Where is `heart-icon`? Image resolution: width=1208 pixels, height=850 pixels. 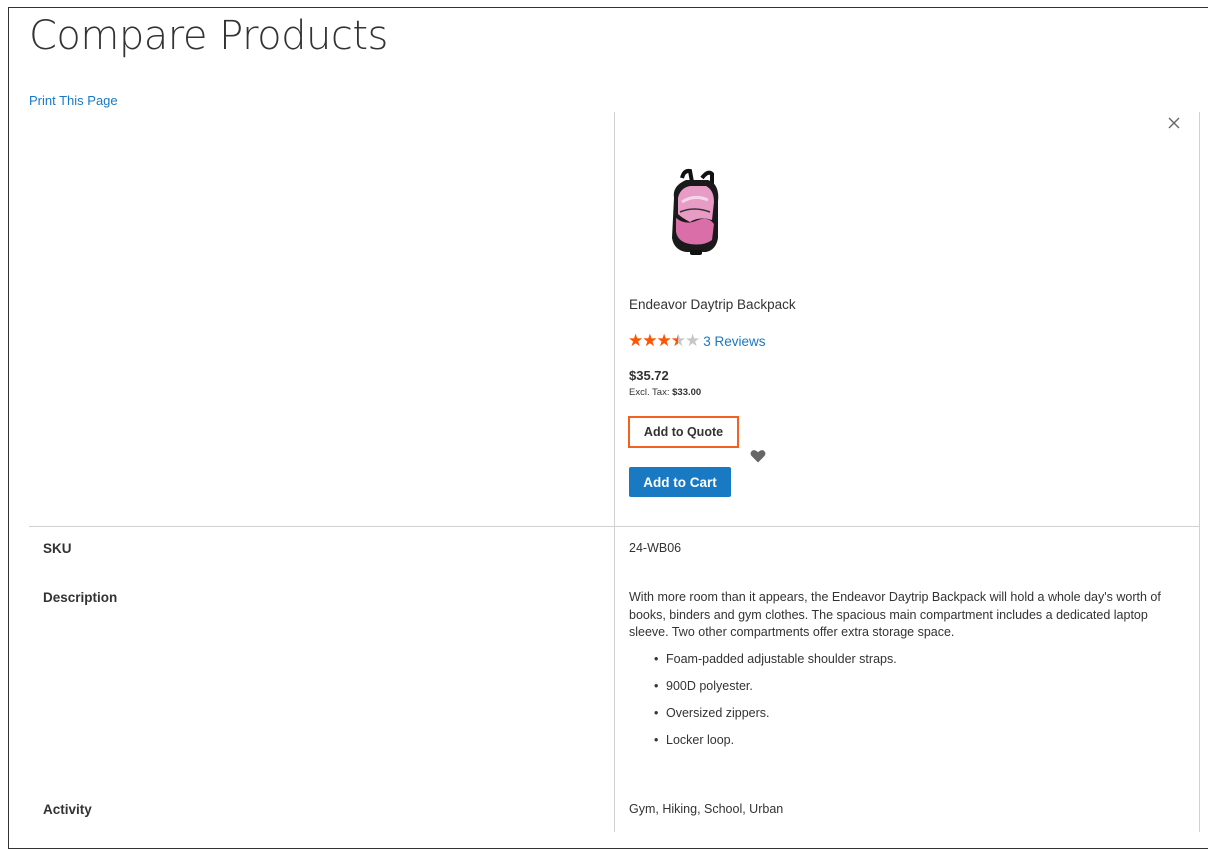
heart-icon is located at coordinates (758, 456).